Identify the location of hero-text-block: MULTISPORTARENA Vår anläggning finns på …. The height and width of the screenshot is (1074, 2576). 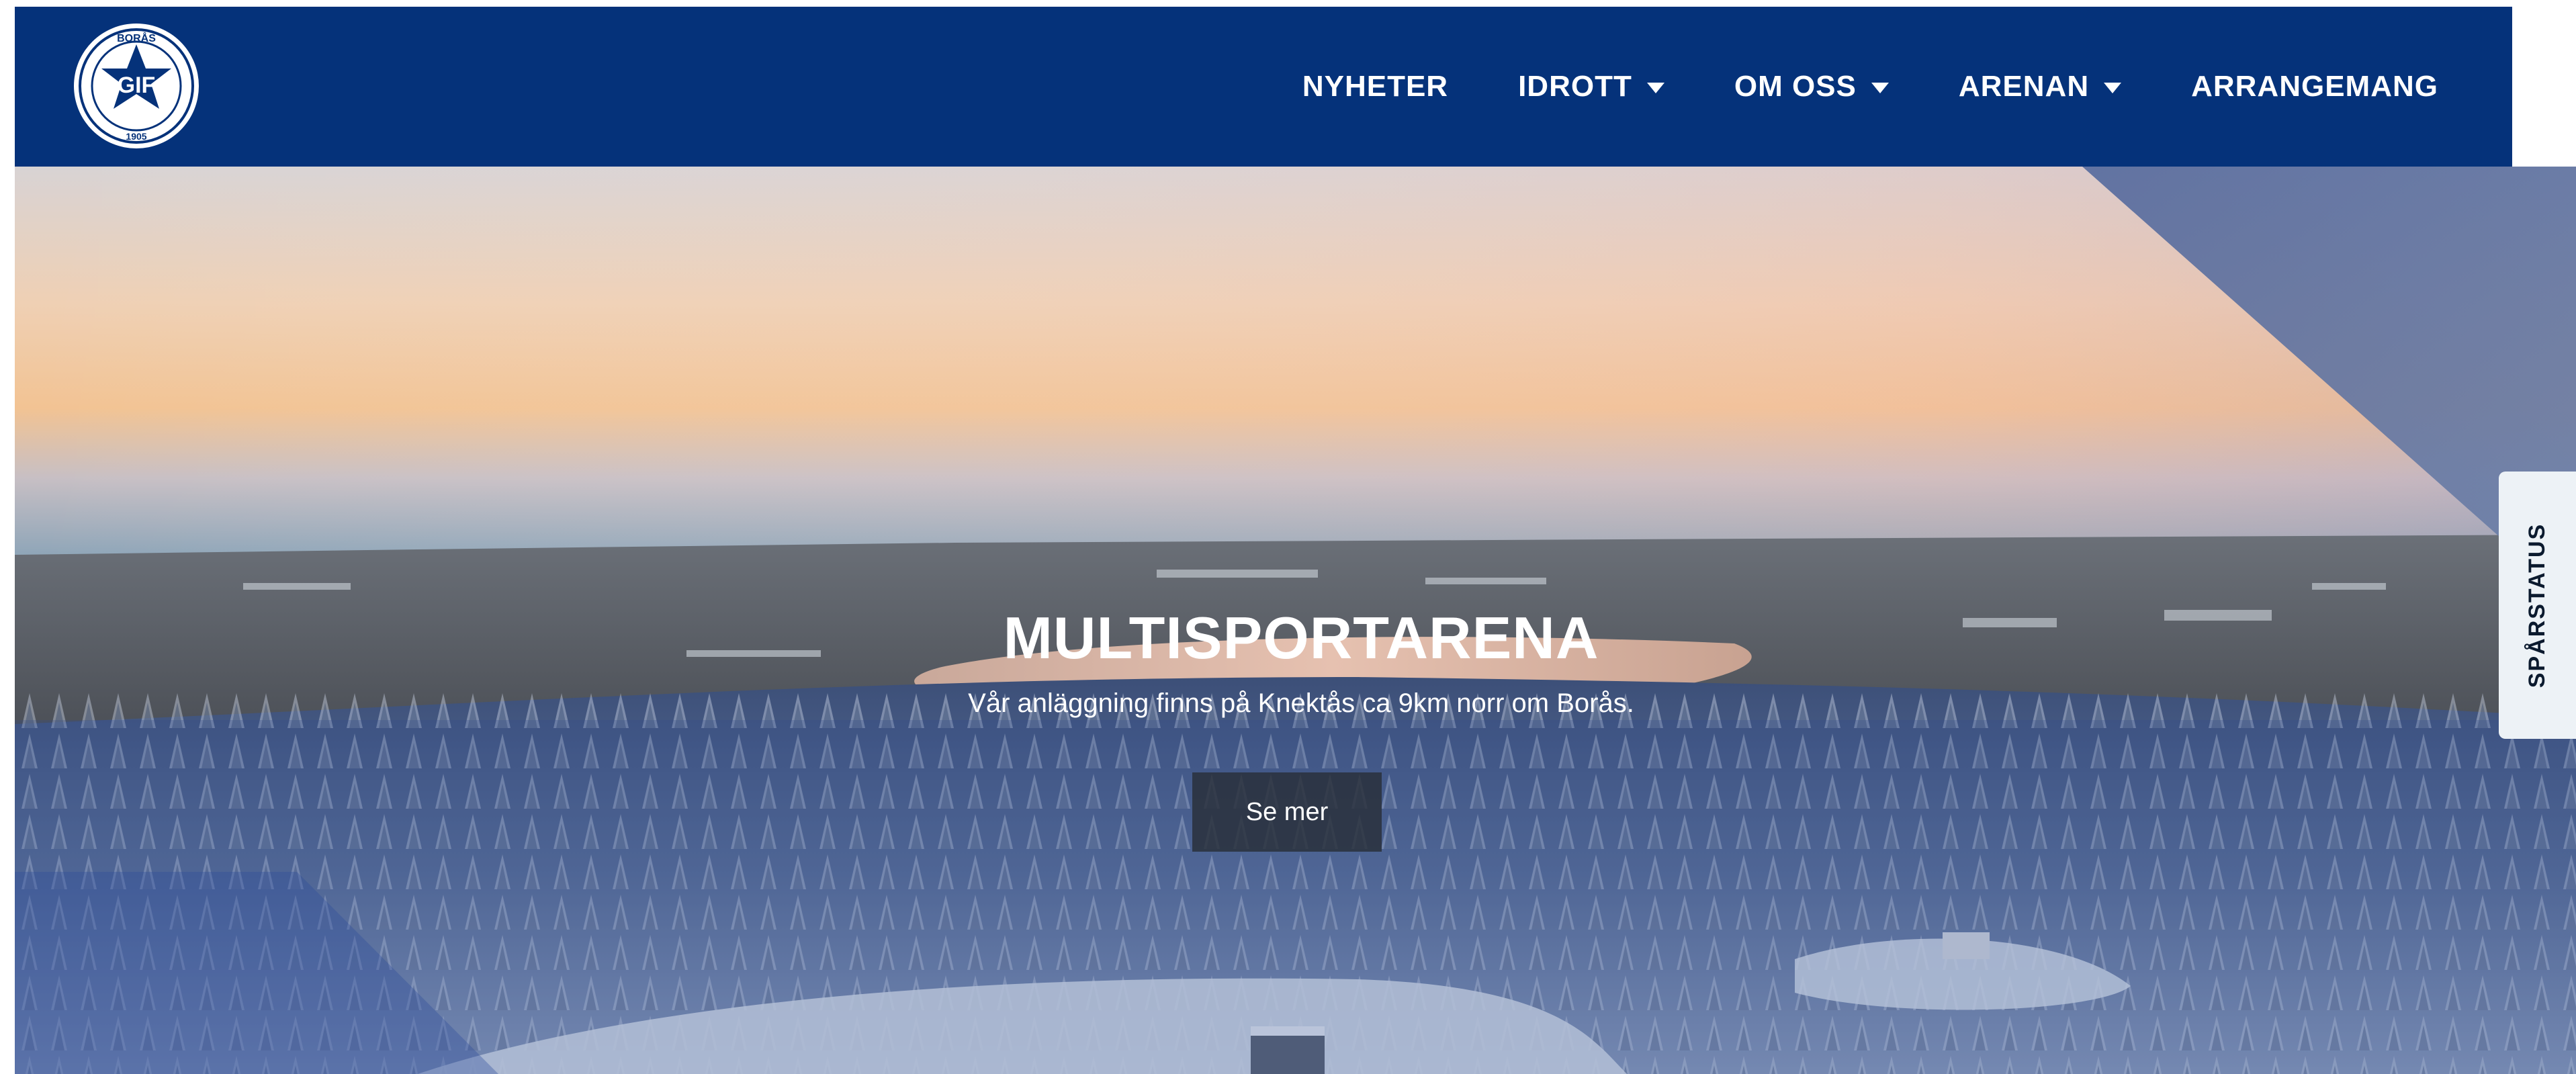
(1296, 662).